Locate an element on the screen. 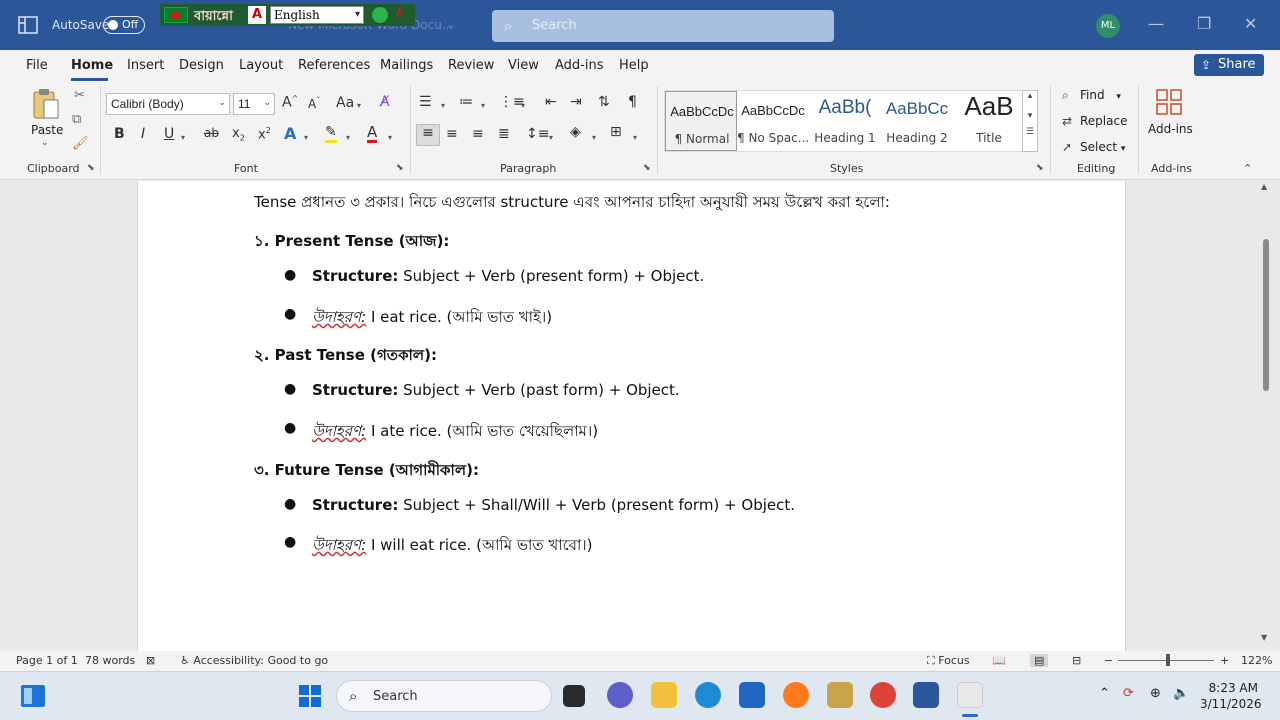 The width and height of the screenshot is (1280, 720). decrease-indent-icon: ⇤ is located at coordinates (551, 102).